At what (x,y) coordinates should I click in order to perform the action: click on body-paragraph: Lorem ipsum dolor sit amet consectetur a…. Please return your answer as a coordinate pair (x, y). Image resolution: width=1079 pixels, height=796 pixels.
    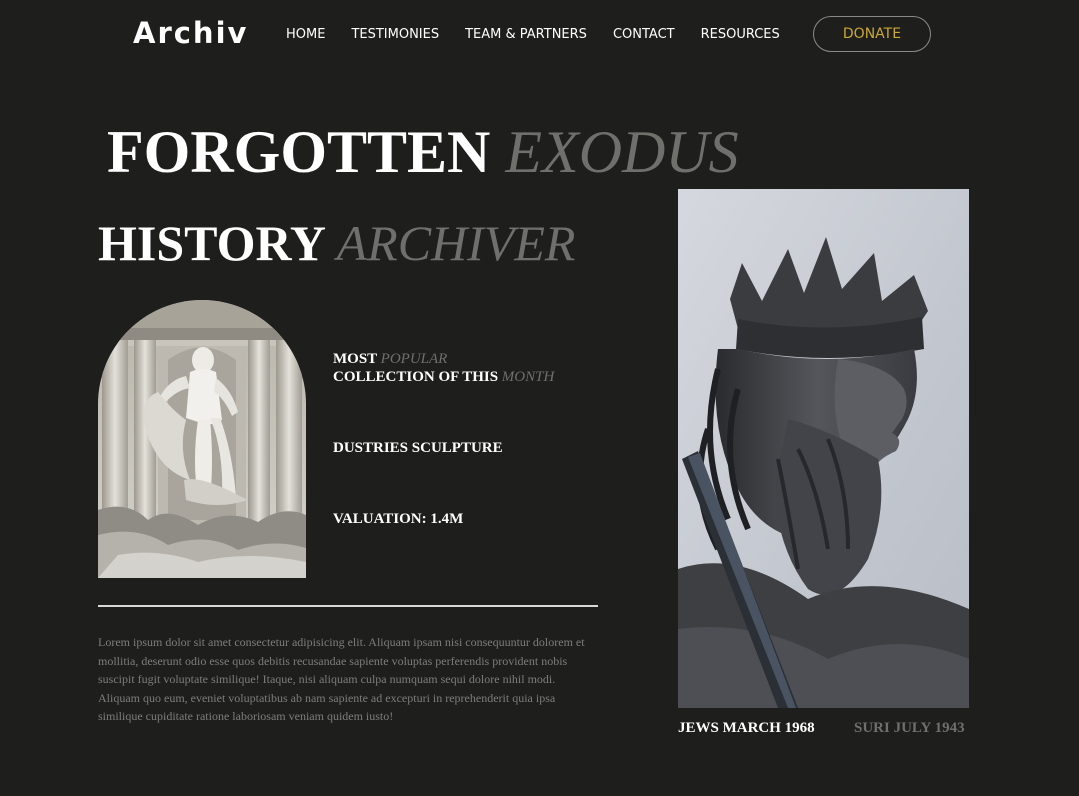
    Looking at the image, I should click on (341, 679).